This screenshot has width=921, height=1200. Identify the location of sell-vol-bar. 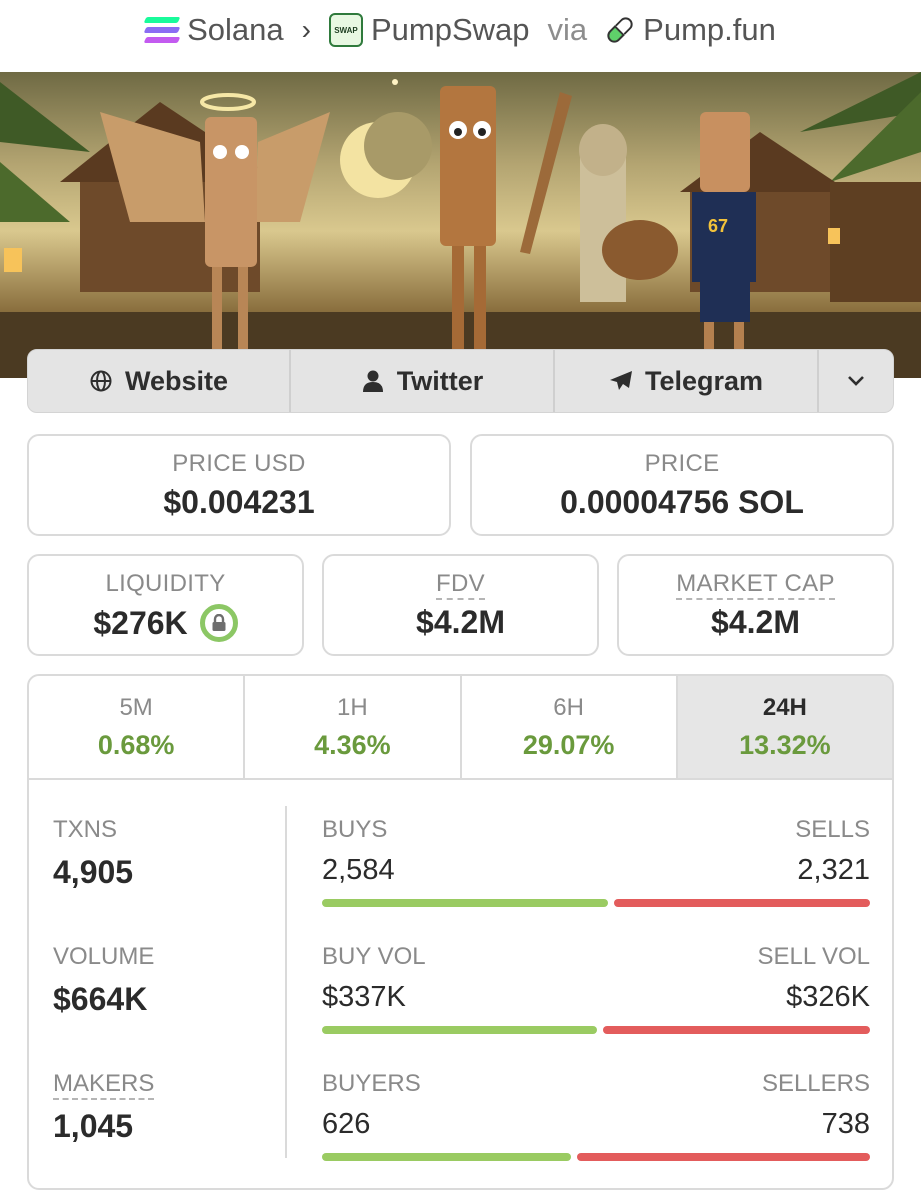
(736, 1030).